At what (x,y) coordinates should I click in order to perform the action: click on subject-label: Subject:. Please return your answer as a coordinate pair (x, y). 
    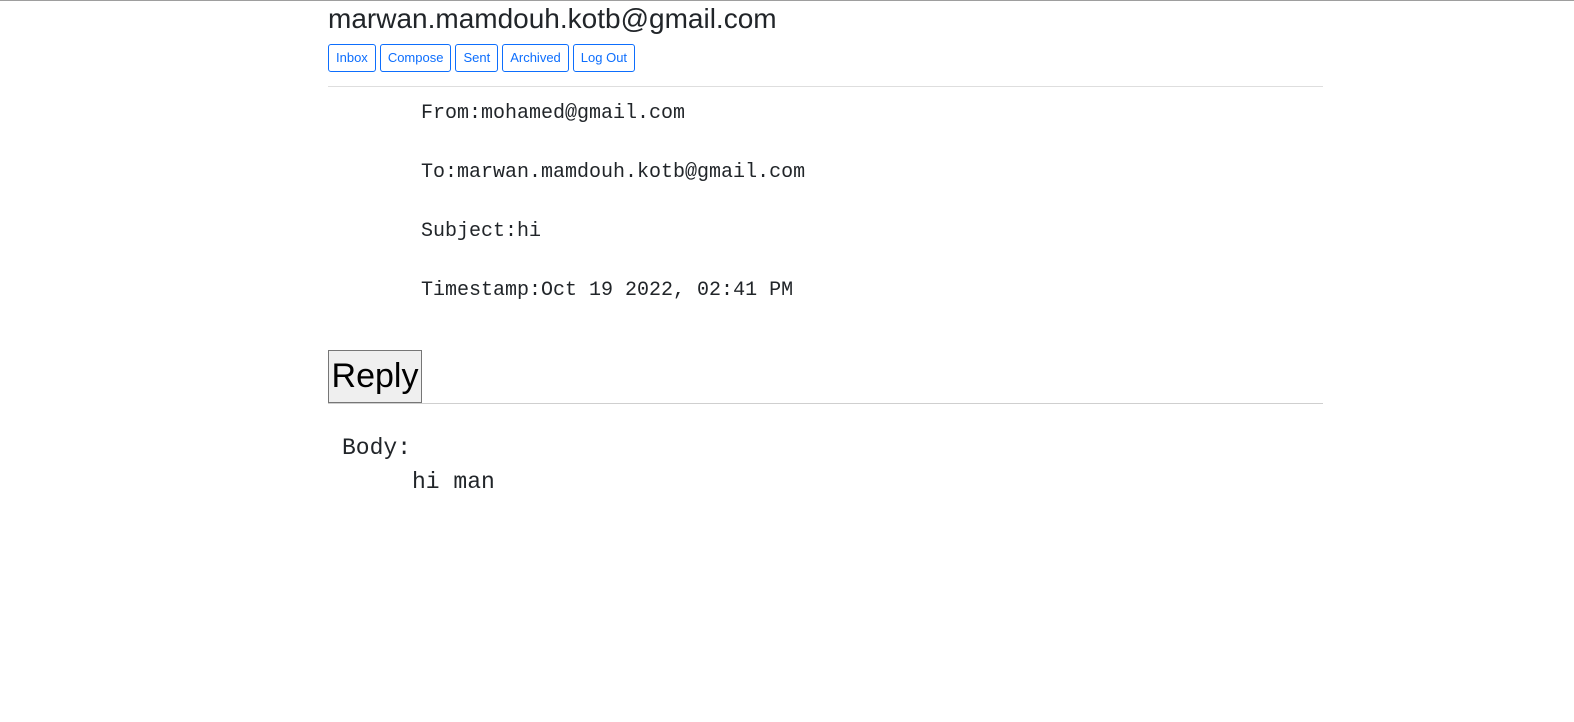
    Looking at the image, I should click on (469, 231).